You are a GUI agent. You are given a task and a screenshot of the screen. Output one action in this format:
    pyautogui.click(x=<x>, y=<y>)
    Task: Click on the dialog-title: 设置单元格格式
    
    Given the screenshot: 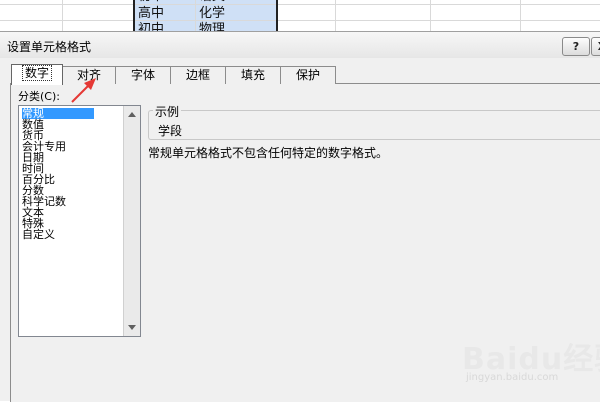 What is the action you would take?
    pyautogui.click(x=49, y=47)
    